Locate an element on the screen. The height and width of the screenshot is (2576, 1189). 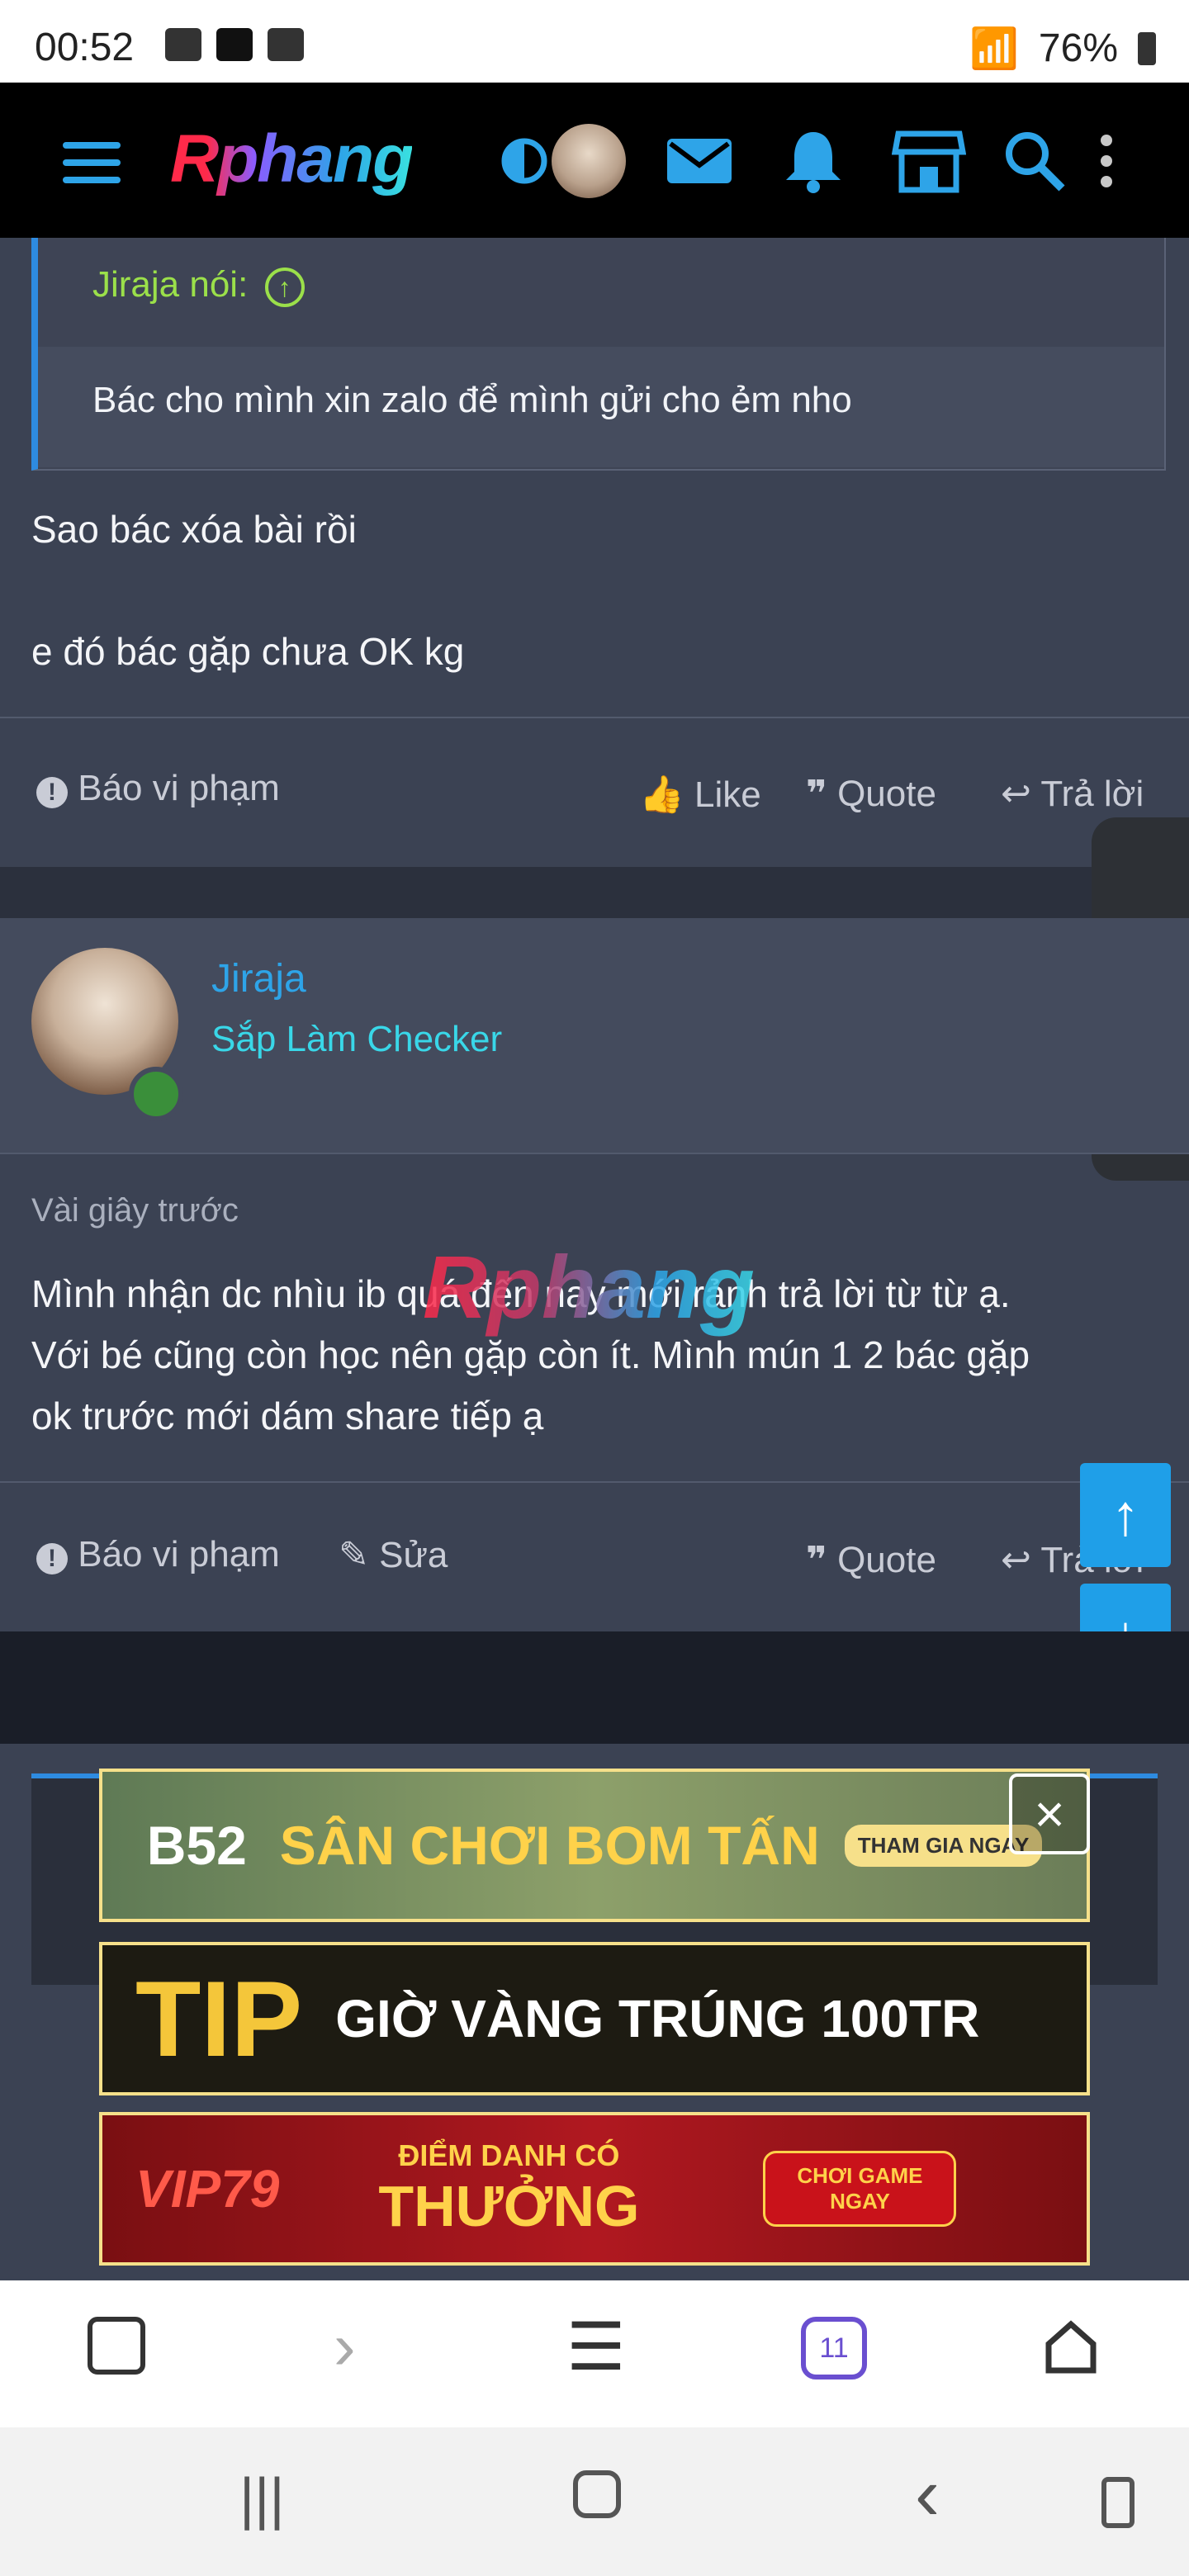
ad3-headline: ĐIỂM DANH CÓ THƯỞNG is located at coordinates (508, 2188).